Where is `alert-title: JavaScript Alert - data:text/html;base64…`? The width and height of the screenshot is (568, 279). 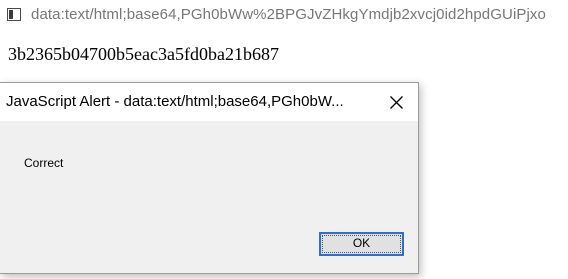
alert-title: JavaScript Alert - data:text/html;base64… is located at coordinates (175, 101).